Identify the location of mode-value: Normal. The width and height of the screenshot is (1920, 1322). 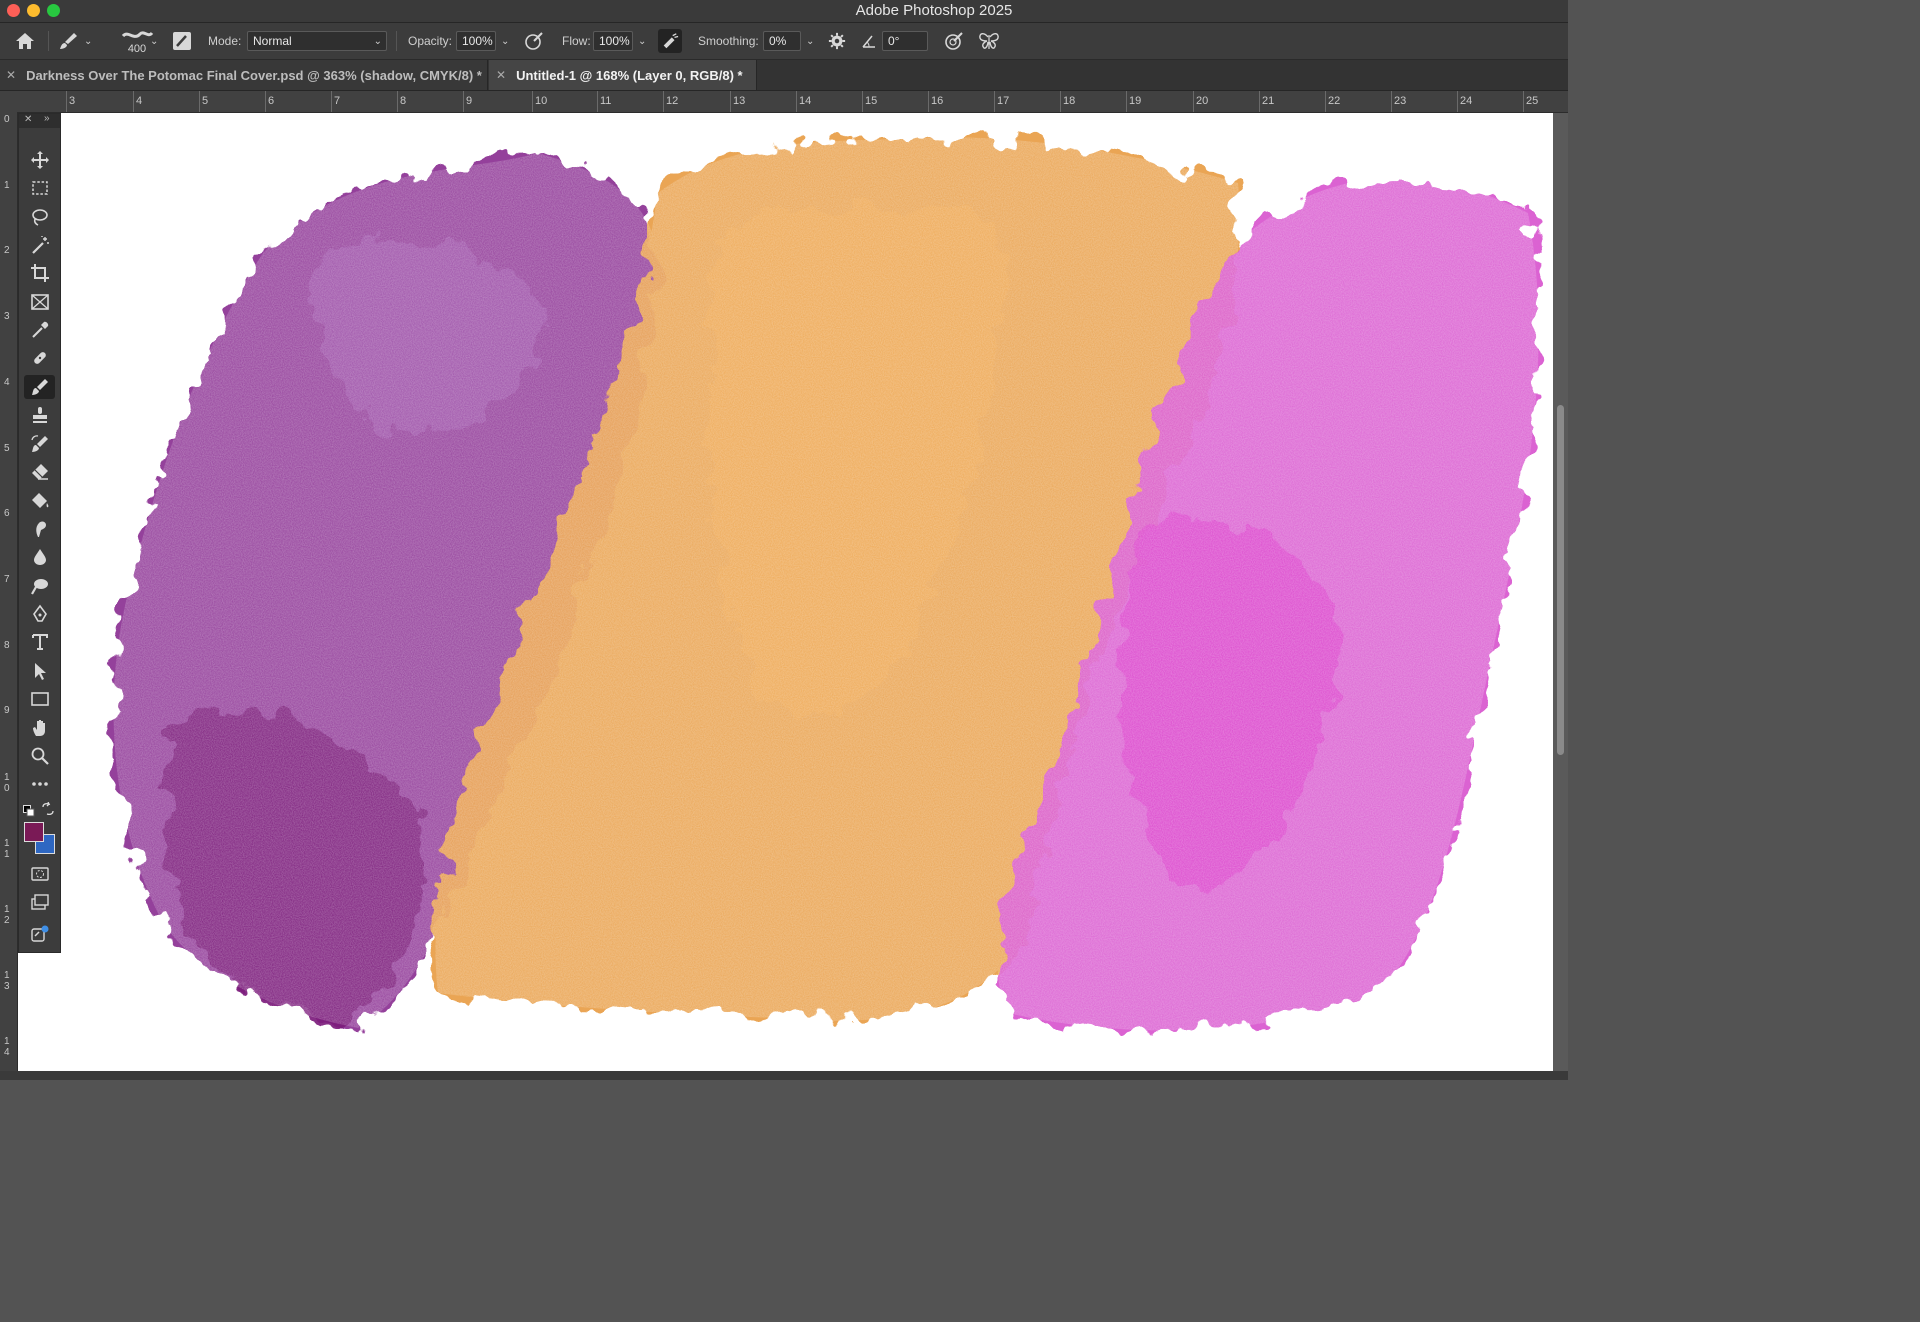
(272, 41).